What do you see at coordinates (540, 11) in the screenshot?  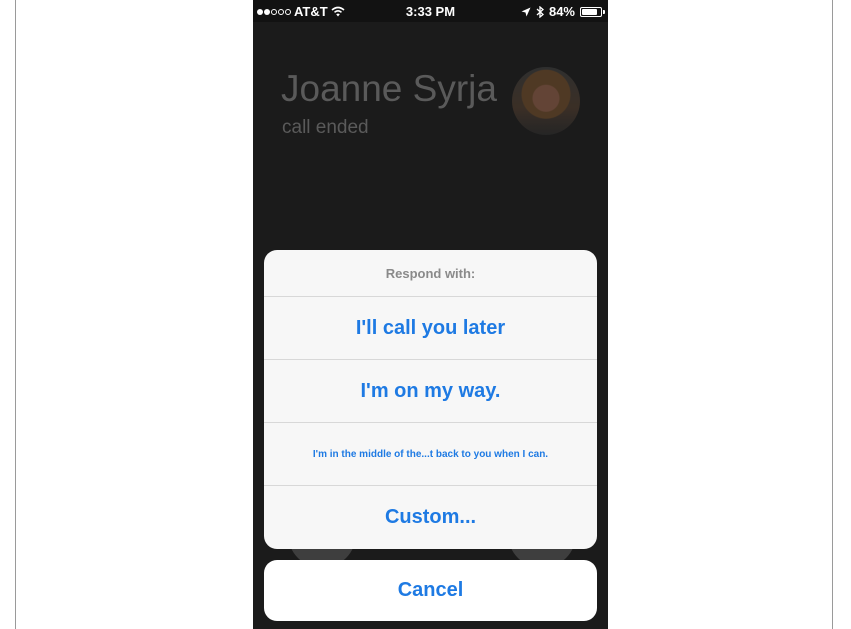 I see `bluetooth-icon` at bounding box center [540, 11].